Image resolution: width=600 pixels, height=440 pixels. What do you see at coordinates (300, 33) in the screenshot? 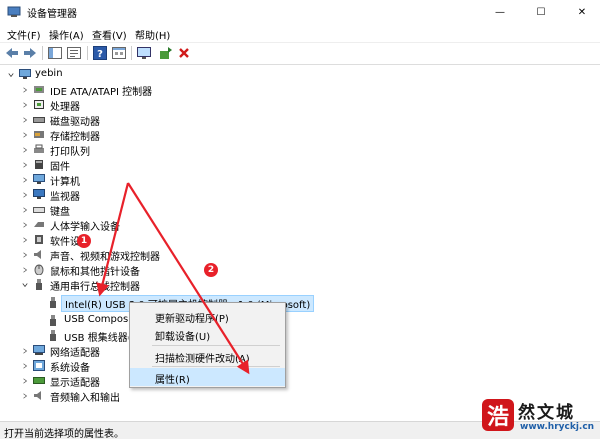
I see `menu-bar: 文件(F) 操作(A) 查看(V) 帮助(H)` at bounding box center [300, 33].